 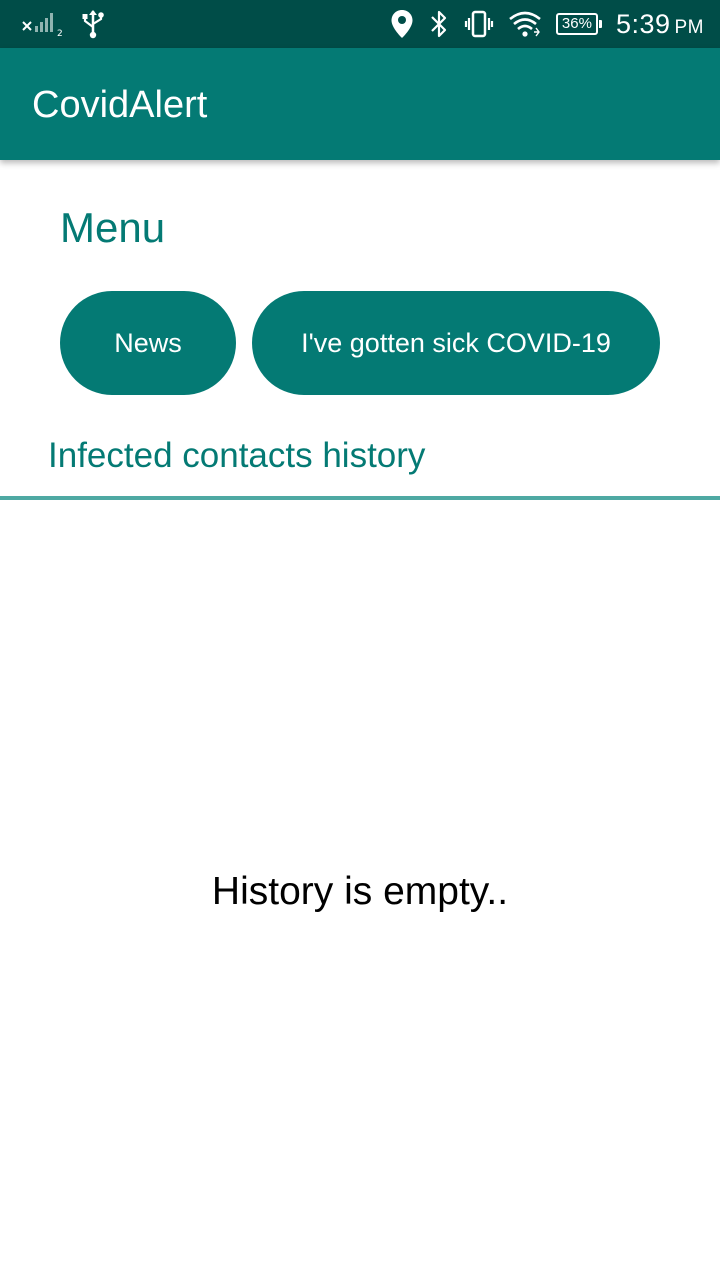 I want to click on time-value: 5:39, so click(x=643, y=23).